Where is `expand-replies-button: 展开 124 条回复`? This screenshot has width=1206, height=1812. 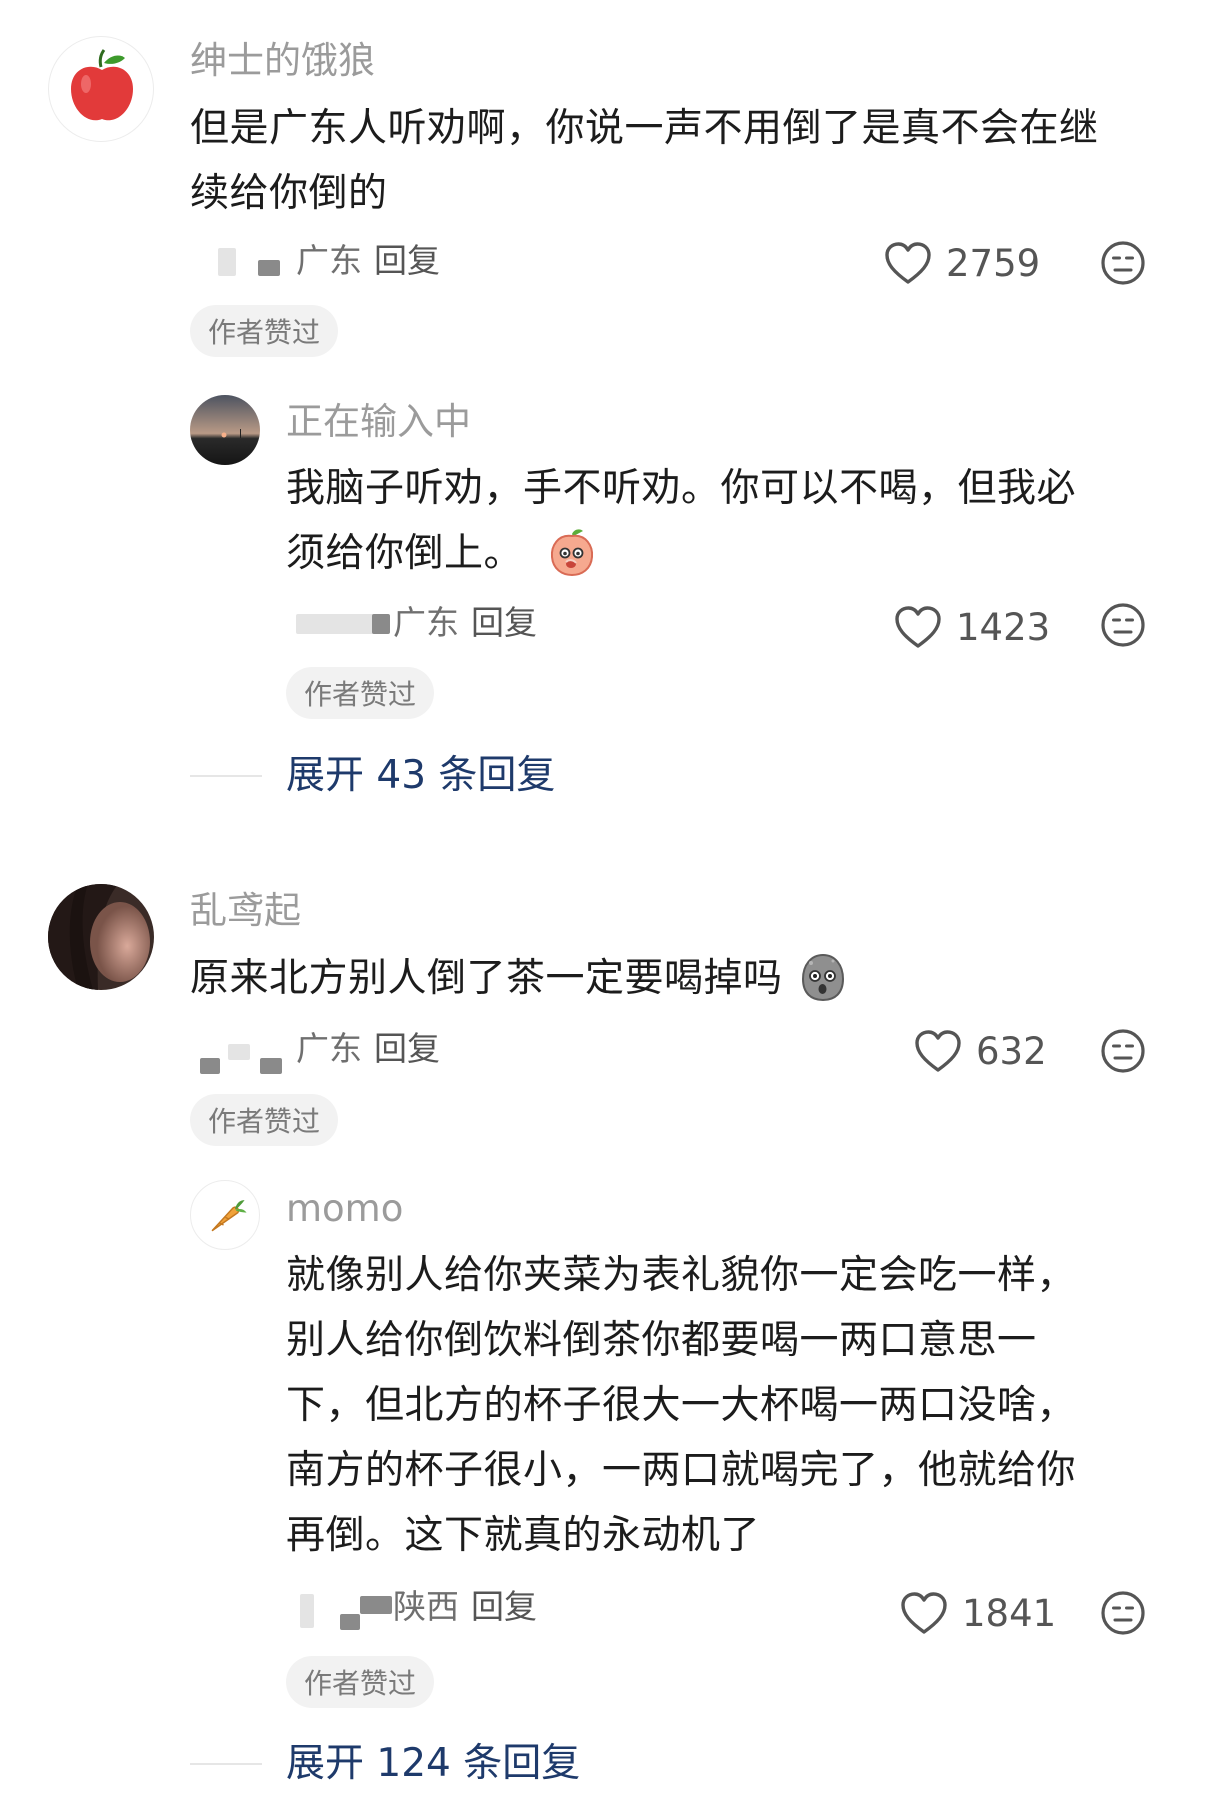 expand-replies-button: 展开 124 条回复 is located at coordinates (385, 1763).